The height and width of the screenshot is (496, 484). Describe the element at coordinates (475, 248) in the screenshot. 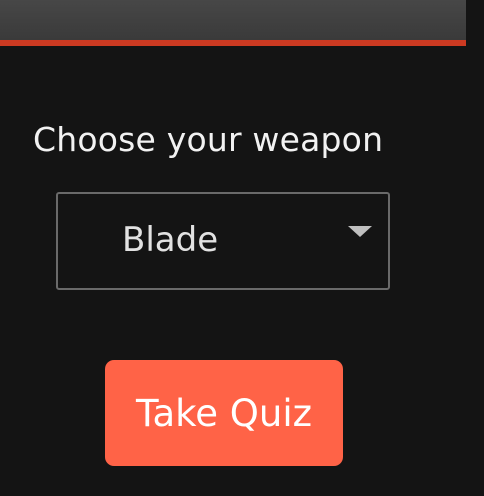

I see `right-gutter` at that location.